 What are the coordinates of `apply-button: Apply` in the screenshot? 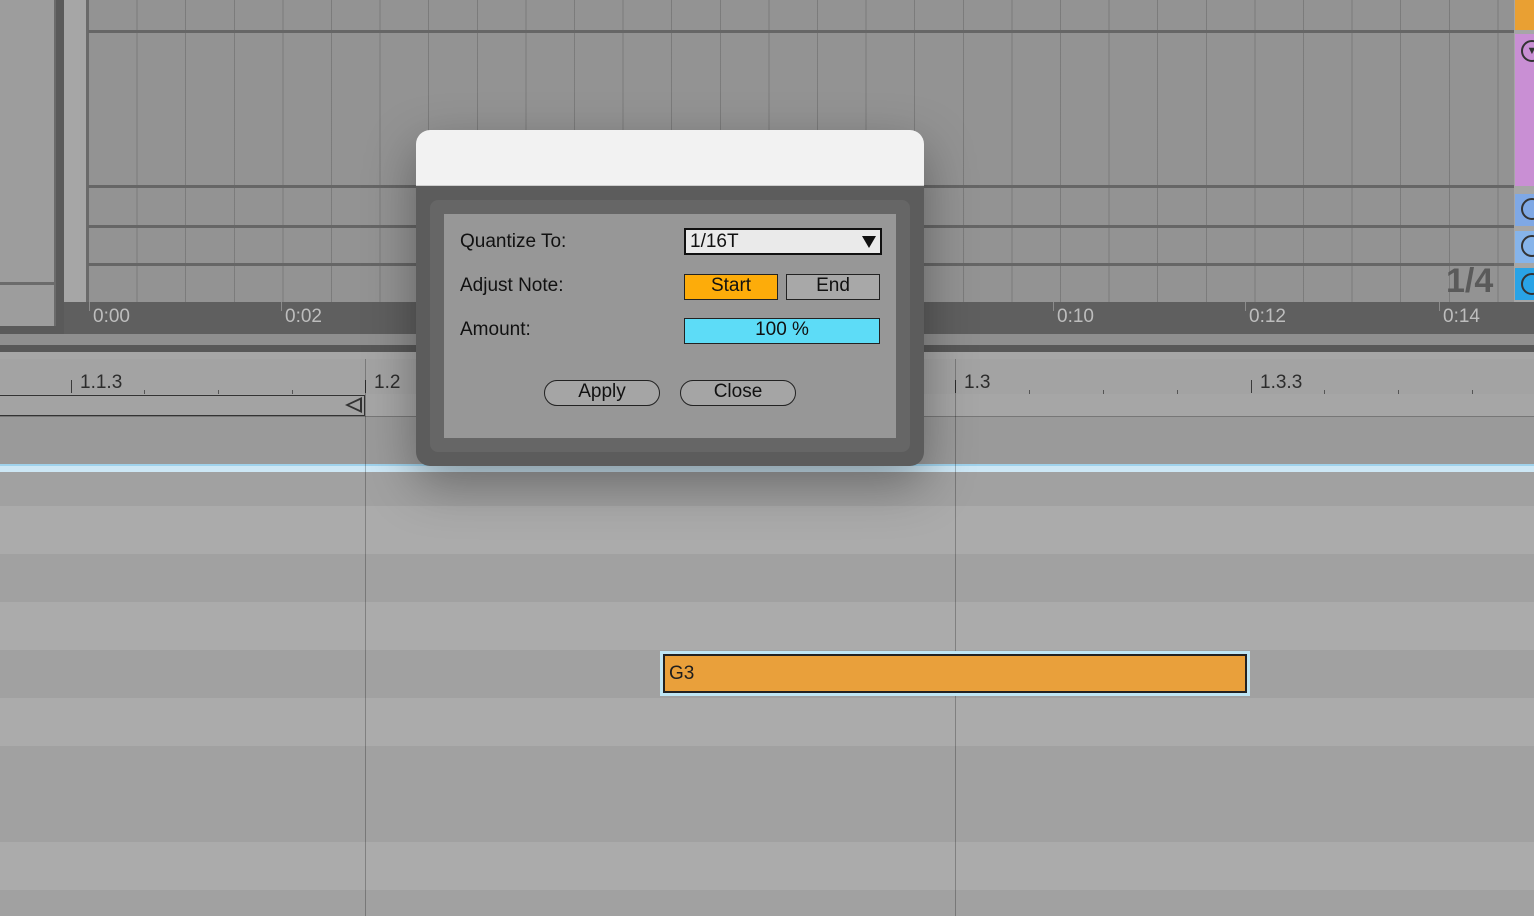 It's located at (602, 393).